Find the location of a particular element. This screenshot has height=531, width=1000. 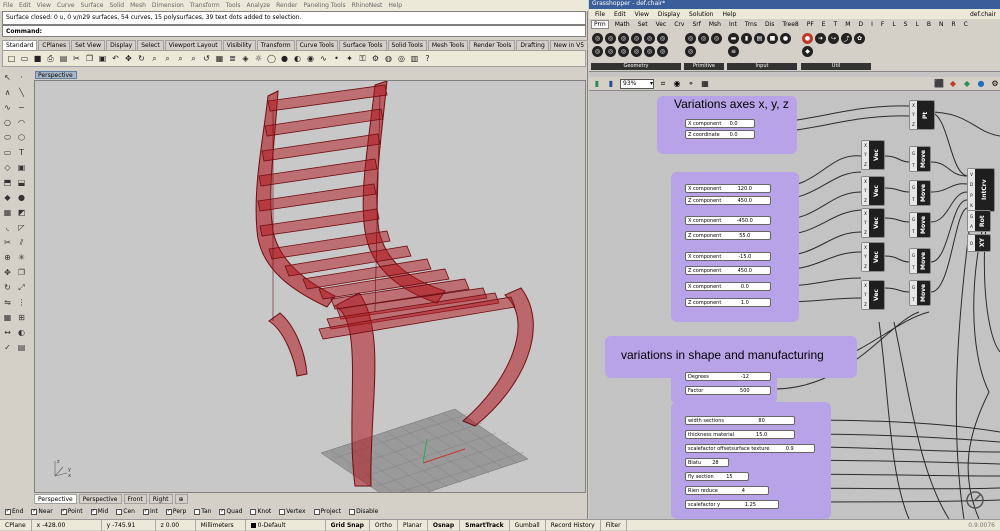

zoom-selected-icon: ⌕ is located at coordinates (193, 58).